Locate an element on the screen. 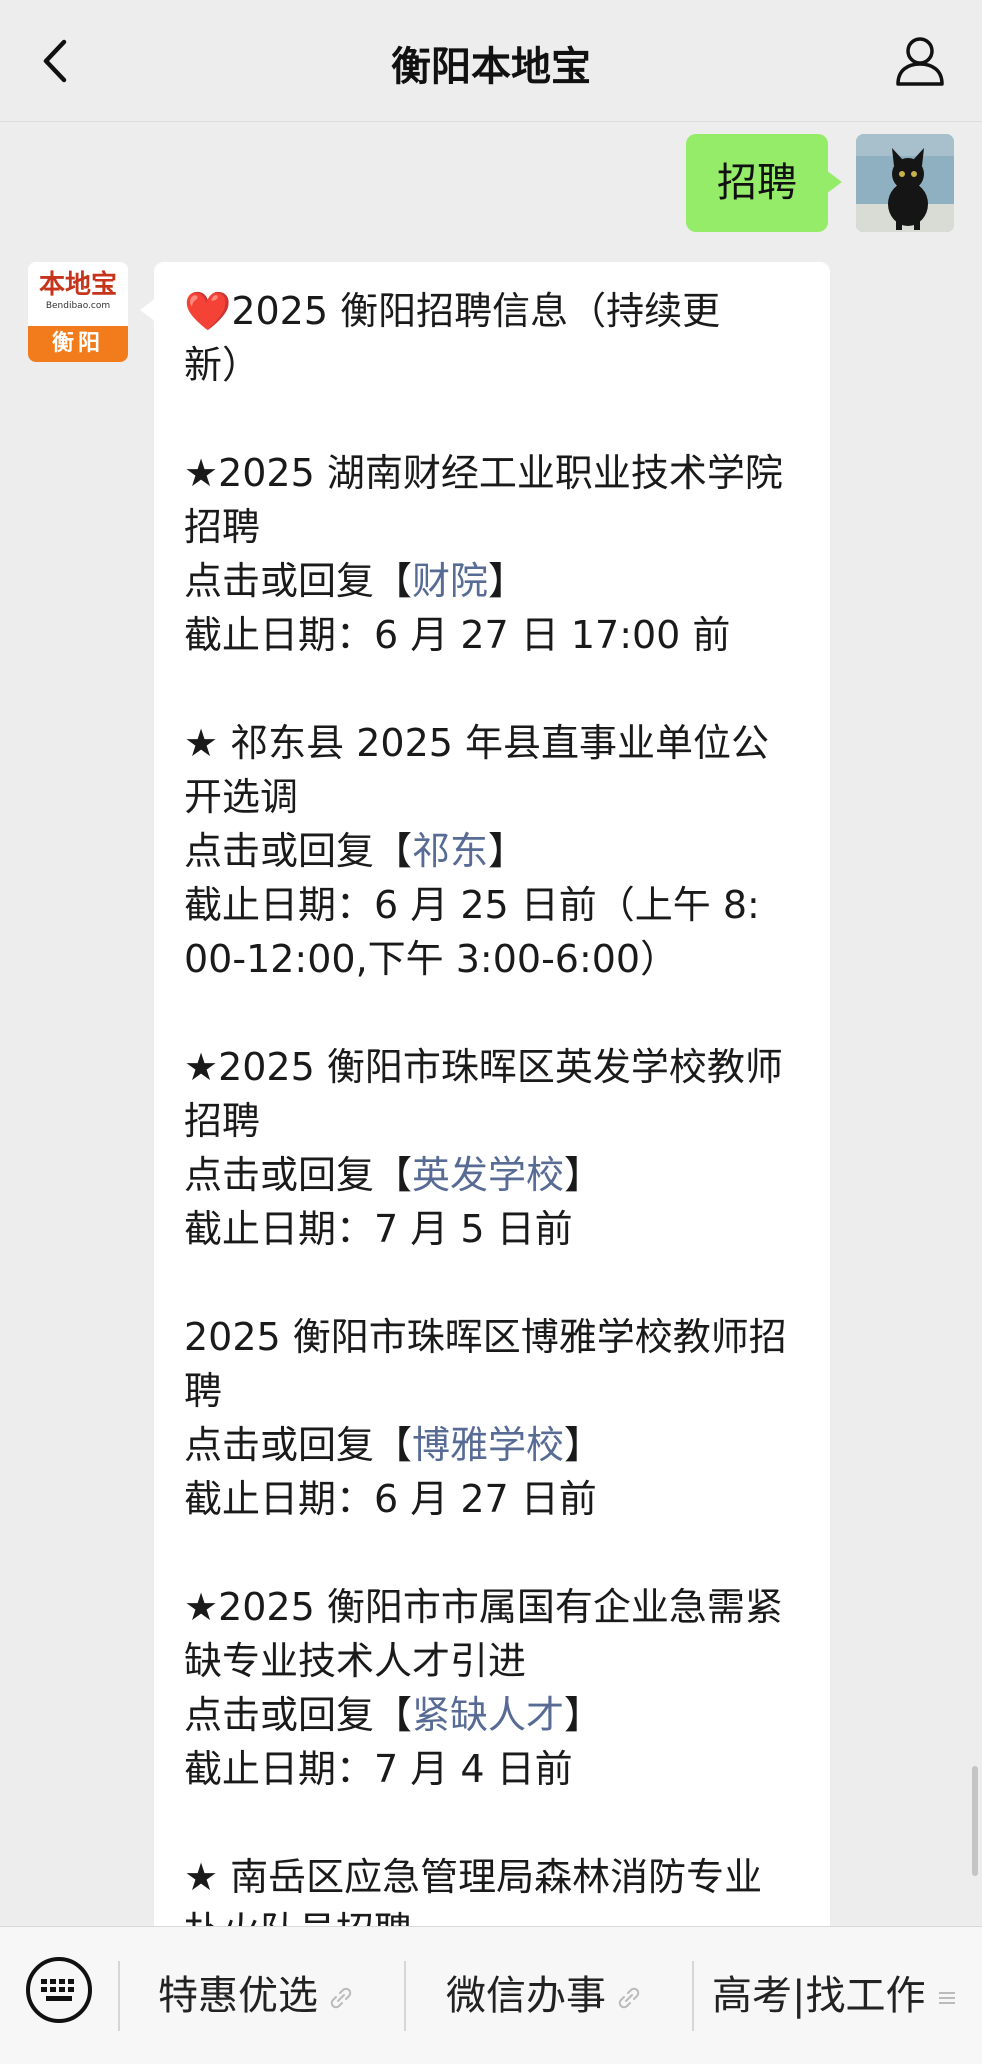 The image size is (982, 2064). job-title: ★ 祁东县 2025 年县直事业单位公 is located at coordinates (477, 743).